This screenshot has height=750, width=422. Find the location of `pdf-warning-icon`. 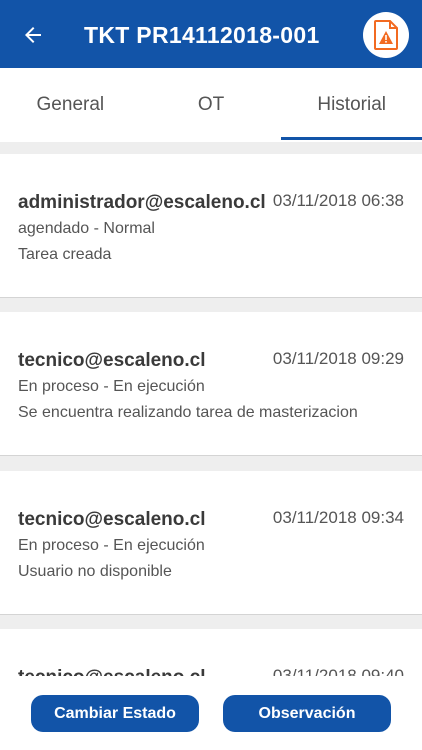

pdf-warning-icon is located at coordinates (386, 35).